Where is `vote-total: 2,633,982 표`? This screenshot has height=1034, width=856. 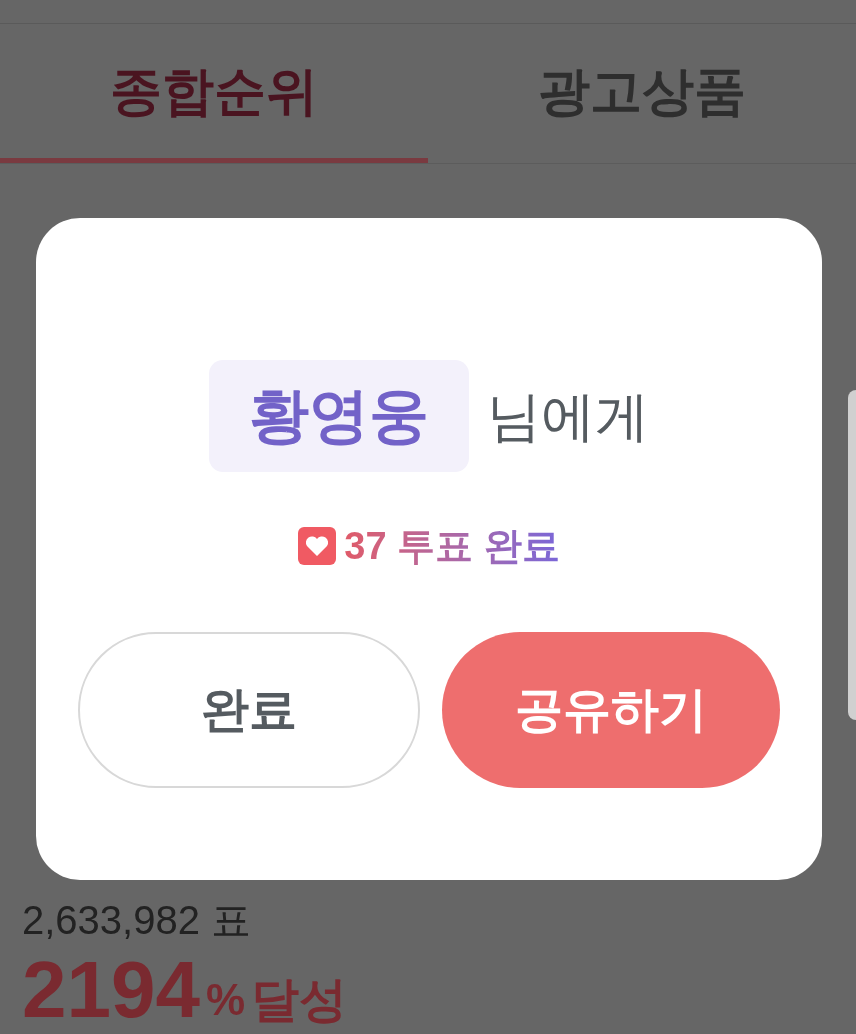
vote-total: 2,633,982 표 is located at coordinates (137, 920).